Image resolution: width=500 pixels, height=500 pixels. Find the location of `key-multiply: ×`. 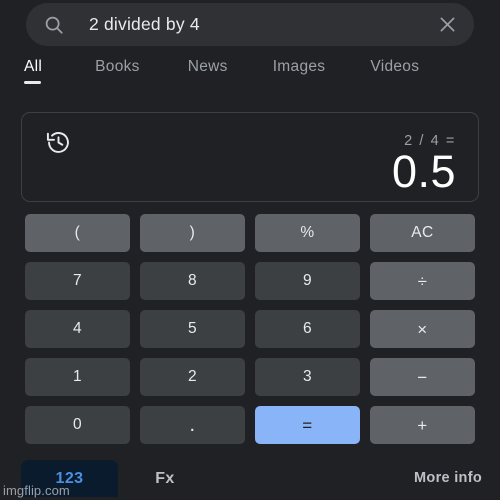

key-multiply: × is located at coordinates (422, 329).